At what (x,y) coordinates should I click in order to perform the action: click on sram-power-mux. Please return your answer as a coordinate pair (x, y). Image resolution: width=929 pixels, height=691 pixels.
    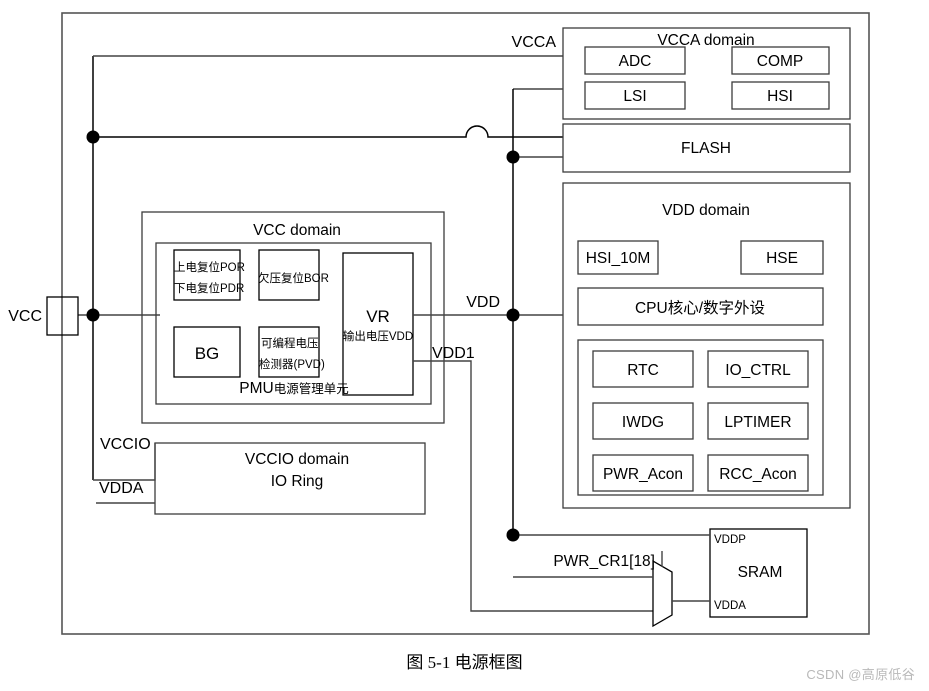
    Looking at the image, I should click on (662, 593).